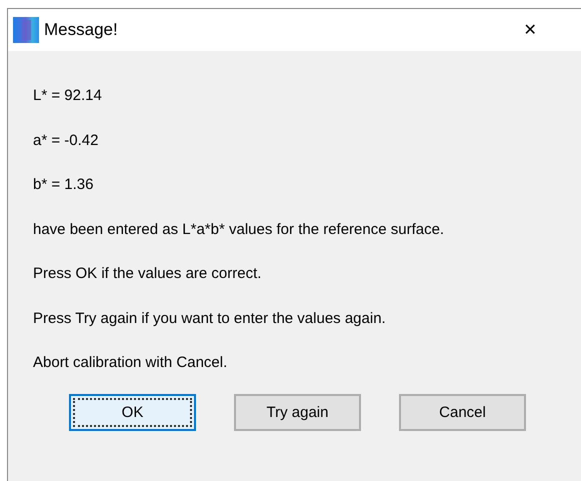 The height and width of the screenshot is (481, 581). What do you see at coordinates (26, 30) in the screenshot?
I see `app-icon` at bounding box center [26, 30].